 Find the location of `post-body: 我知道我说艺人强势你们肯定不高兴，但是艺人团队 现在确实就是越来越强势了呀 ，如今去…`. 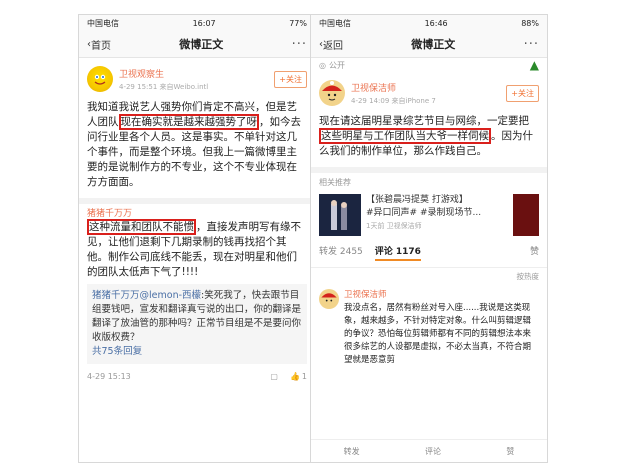

post-body: 我知道我说艺人强势你们肯定不高兴，但是艺人团队 现在确实就是越来越强势了呀 ，如今去… is located at coordinates (197, 145).